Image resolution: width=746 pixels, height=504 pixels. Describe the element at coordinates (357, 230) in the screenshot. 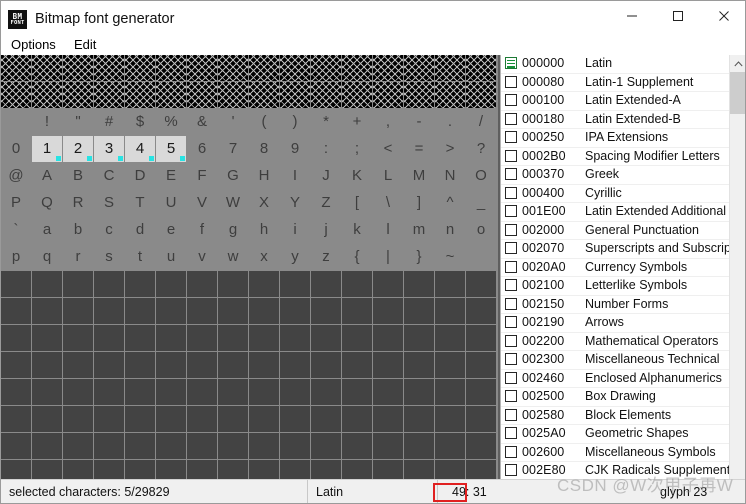

I see `character-cell: k` at that location.